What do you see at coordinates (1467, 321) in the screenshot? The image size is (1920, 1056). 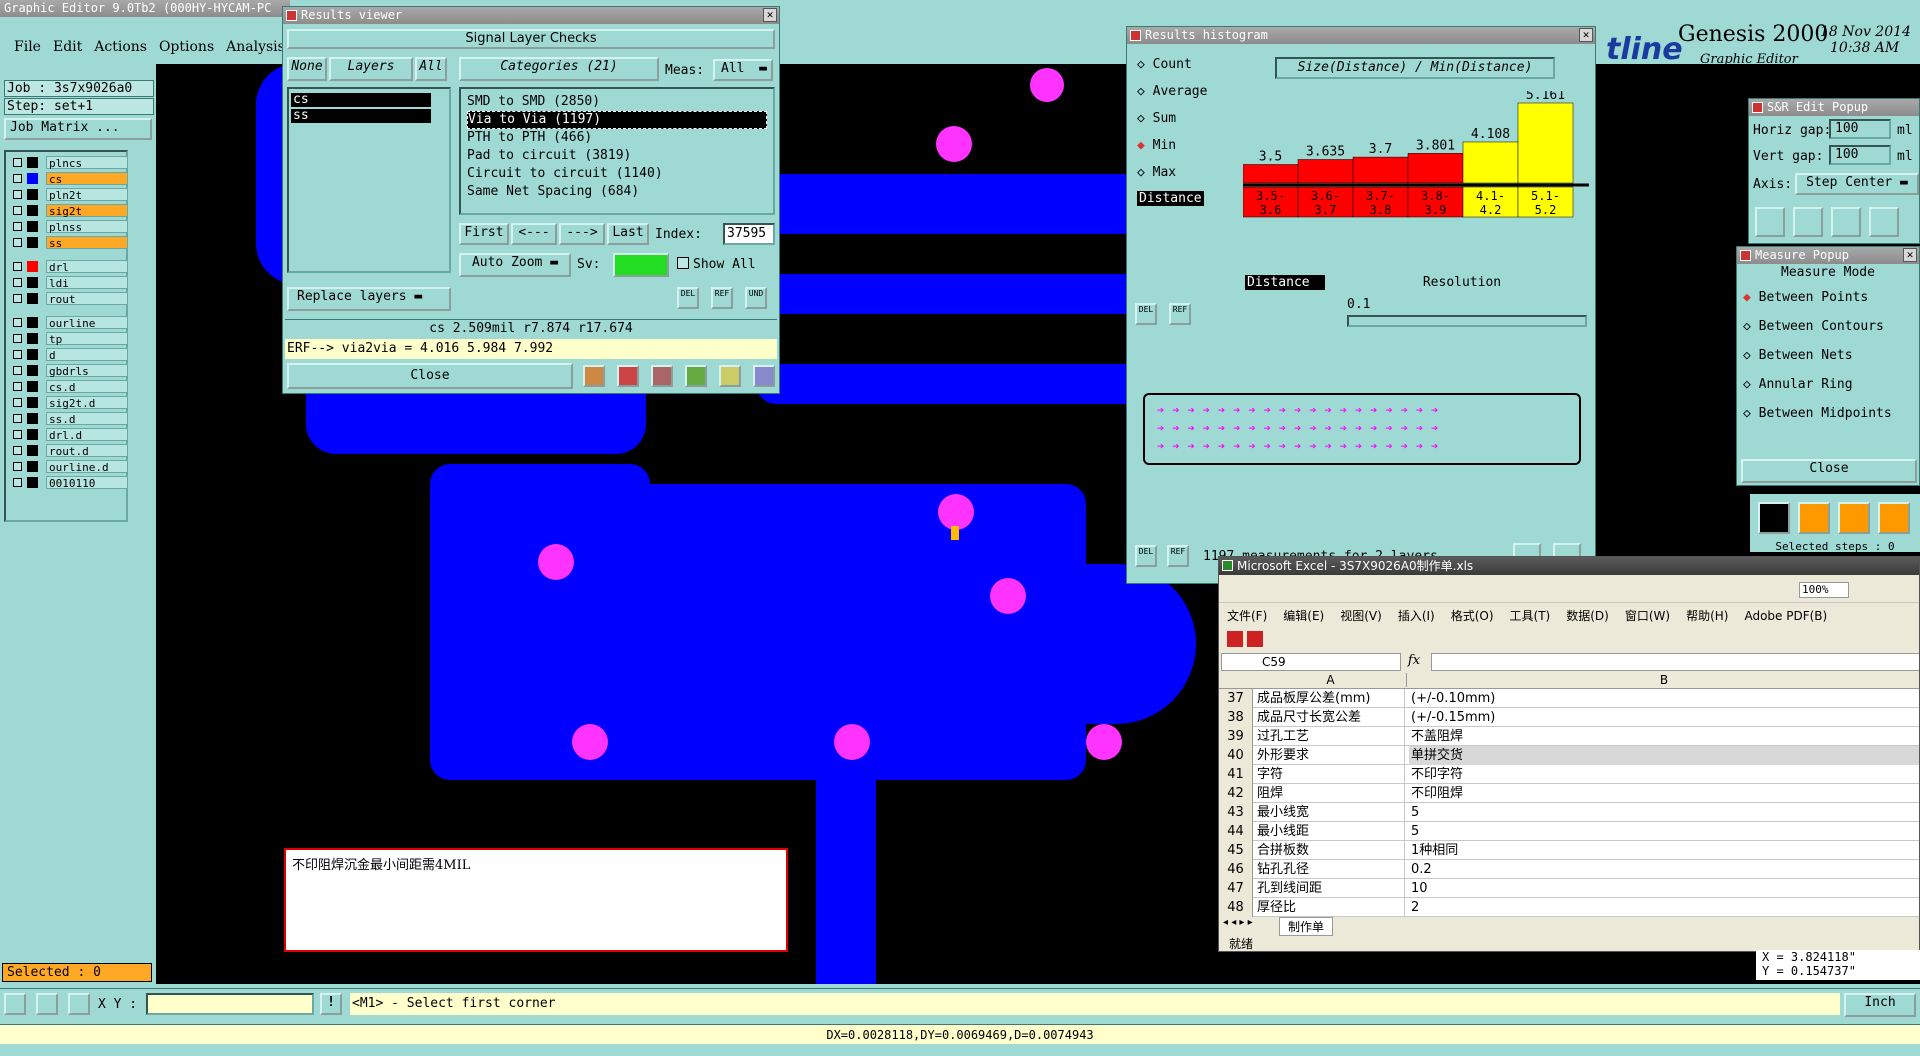 I see `resolution-slider` at bounding box center [1467, 321].